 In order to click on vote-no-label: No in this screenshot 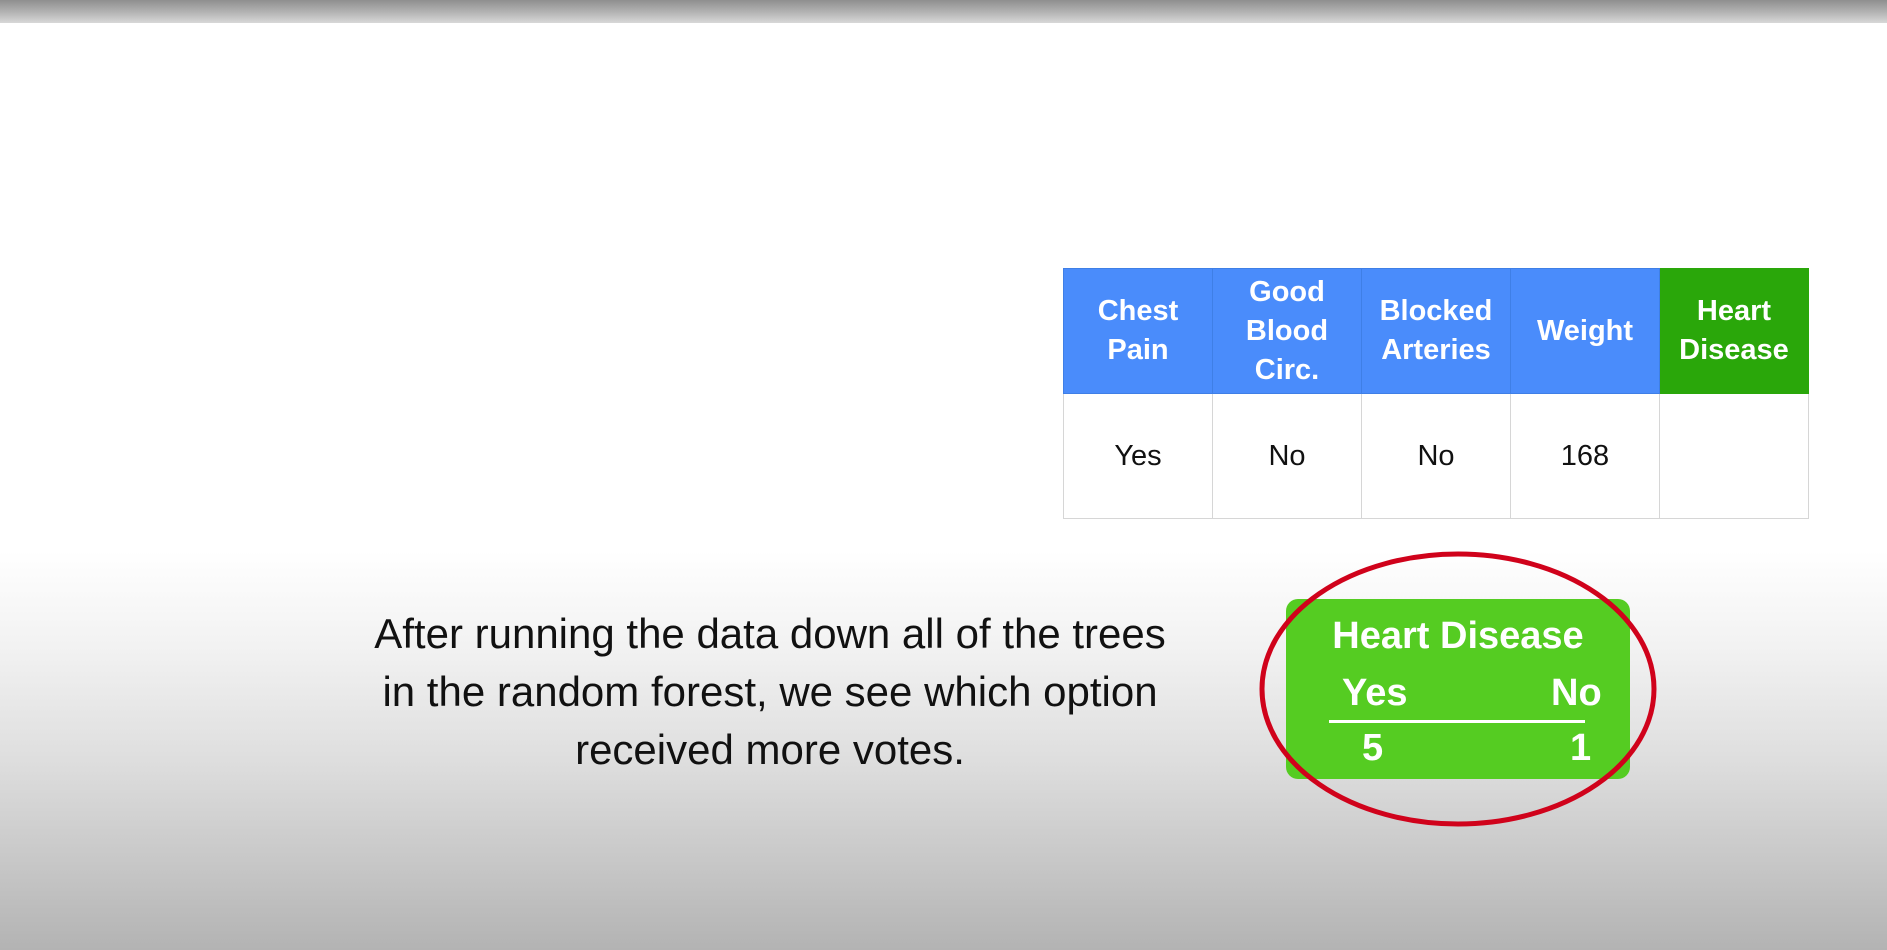, I will do `click(1576, 693)`.